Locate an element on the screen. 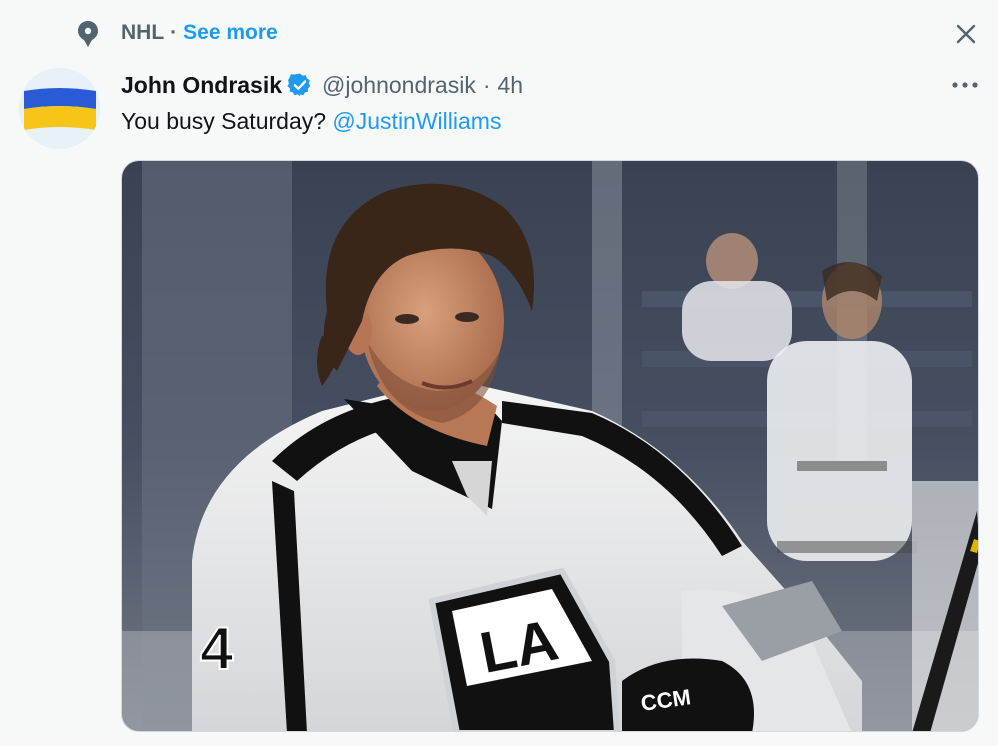 Image resolution: width=998 pixels, height=746 pixels. ukraine-flag-avatar is located at coordinates (59, 108).